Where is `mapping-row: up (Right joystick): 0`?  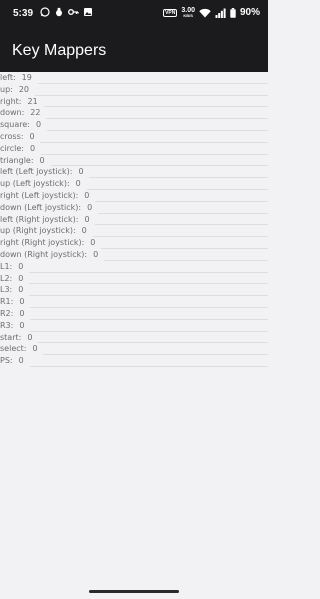 mapping-row: up (Right joystick): 0 is located at coordinates (134, 231).